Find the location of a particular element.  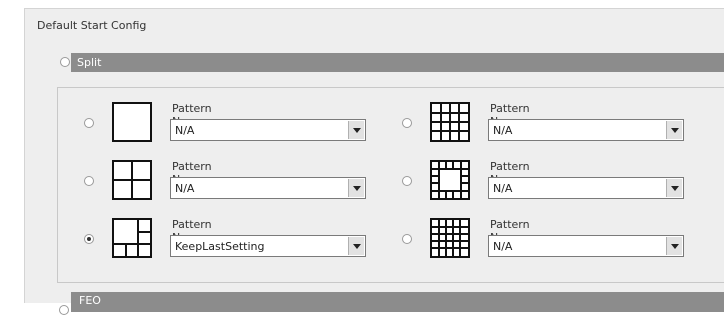

pattern-select-5: KeepLastSetting is located at coordinates (268, 246).